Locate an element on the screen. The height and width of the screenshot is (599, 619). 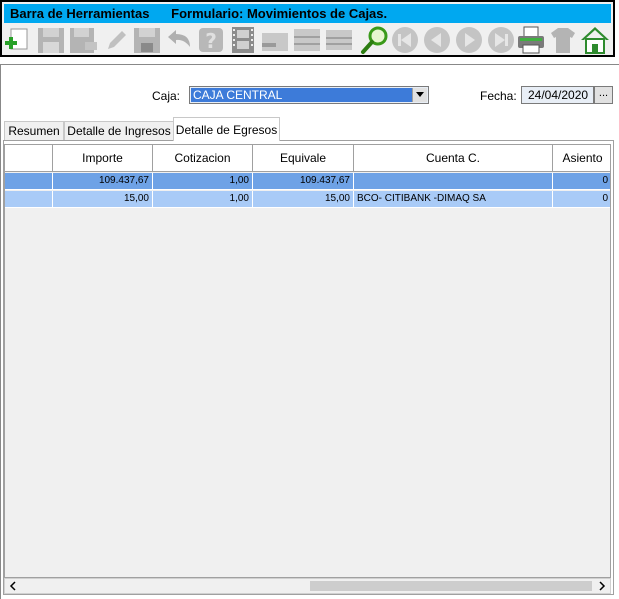
undo-button is located at coordinates (179, 40).